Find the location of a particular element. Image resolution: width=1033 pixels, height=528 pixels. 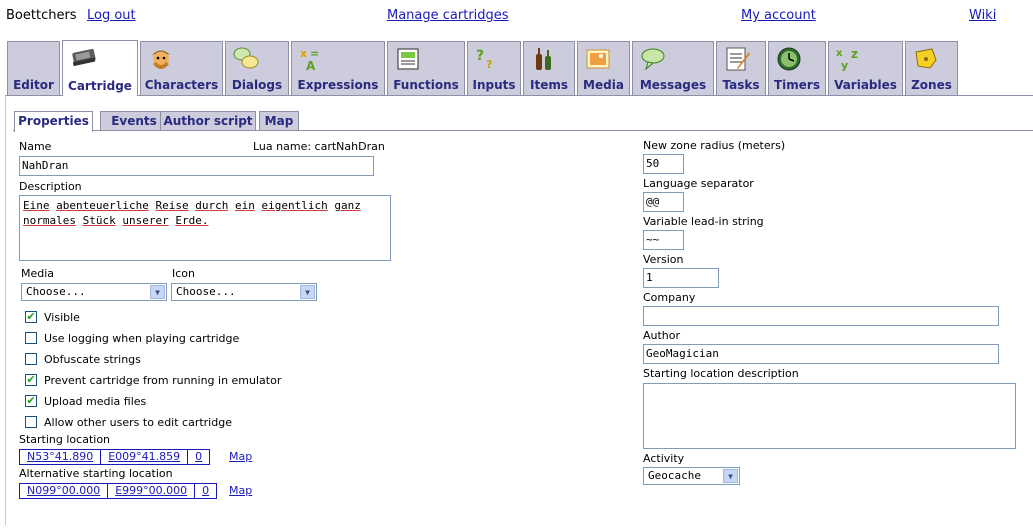

tab-messages: Messages is located at coordinates (673, 68).